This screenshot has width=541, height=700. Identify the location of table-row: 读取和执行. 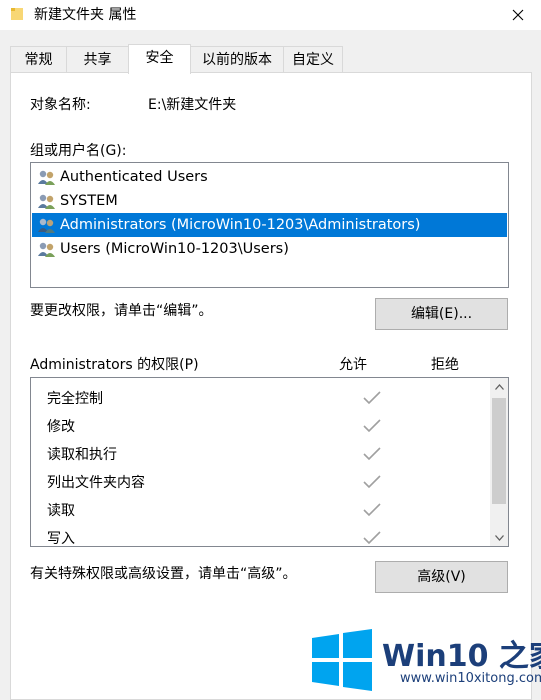
(267, 453).